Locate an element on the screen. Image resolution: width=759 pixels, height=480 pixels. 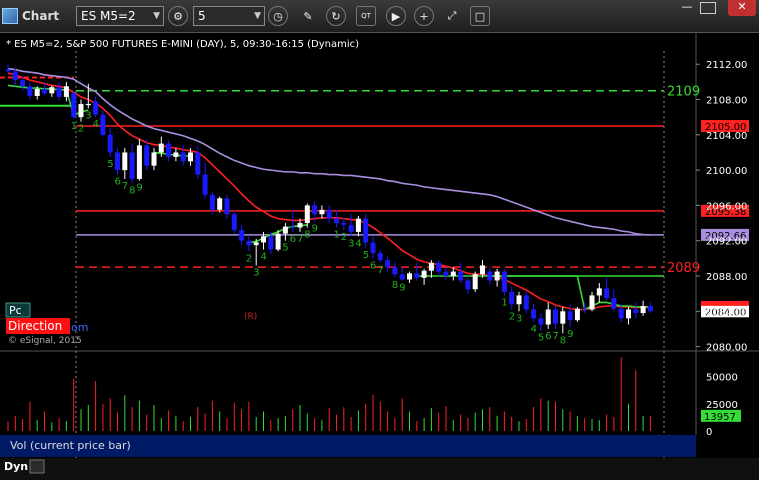
y-tick-label: 2108.00 is located at coordinates (726, 101).